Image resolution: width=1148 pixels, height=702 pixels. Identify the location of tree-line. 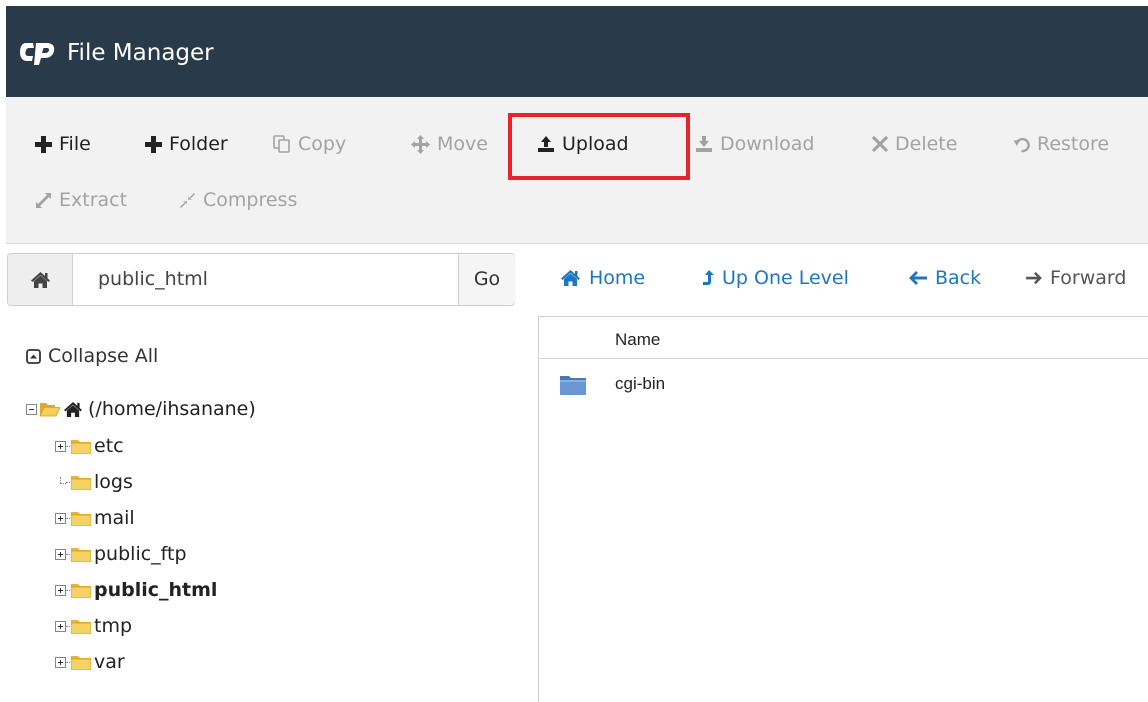
(60, 482).